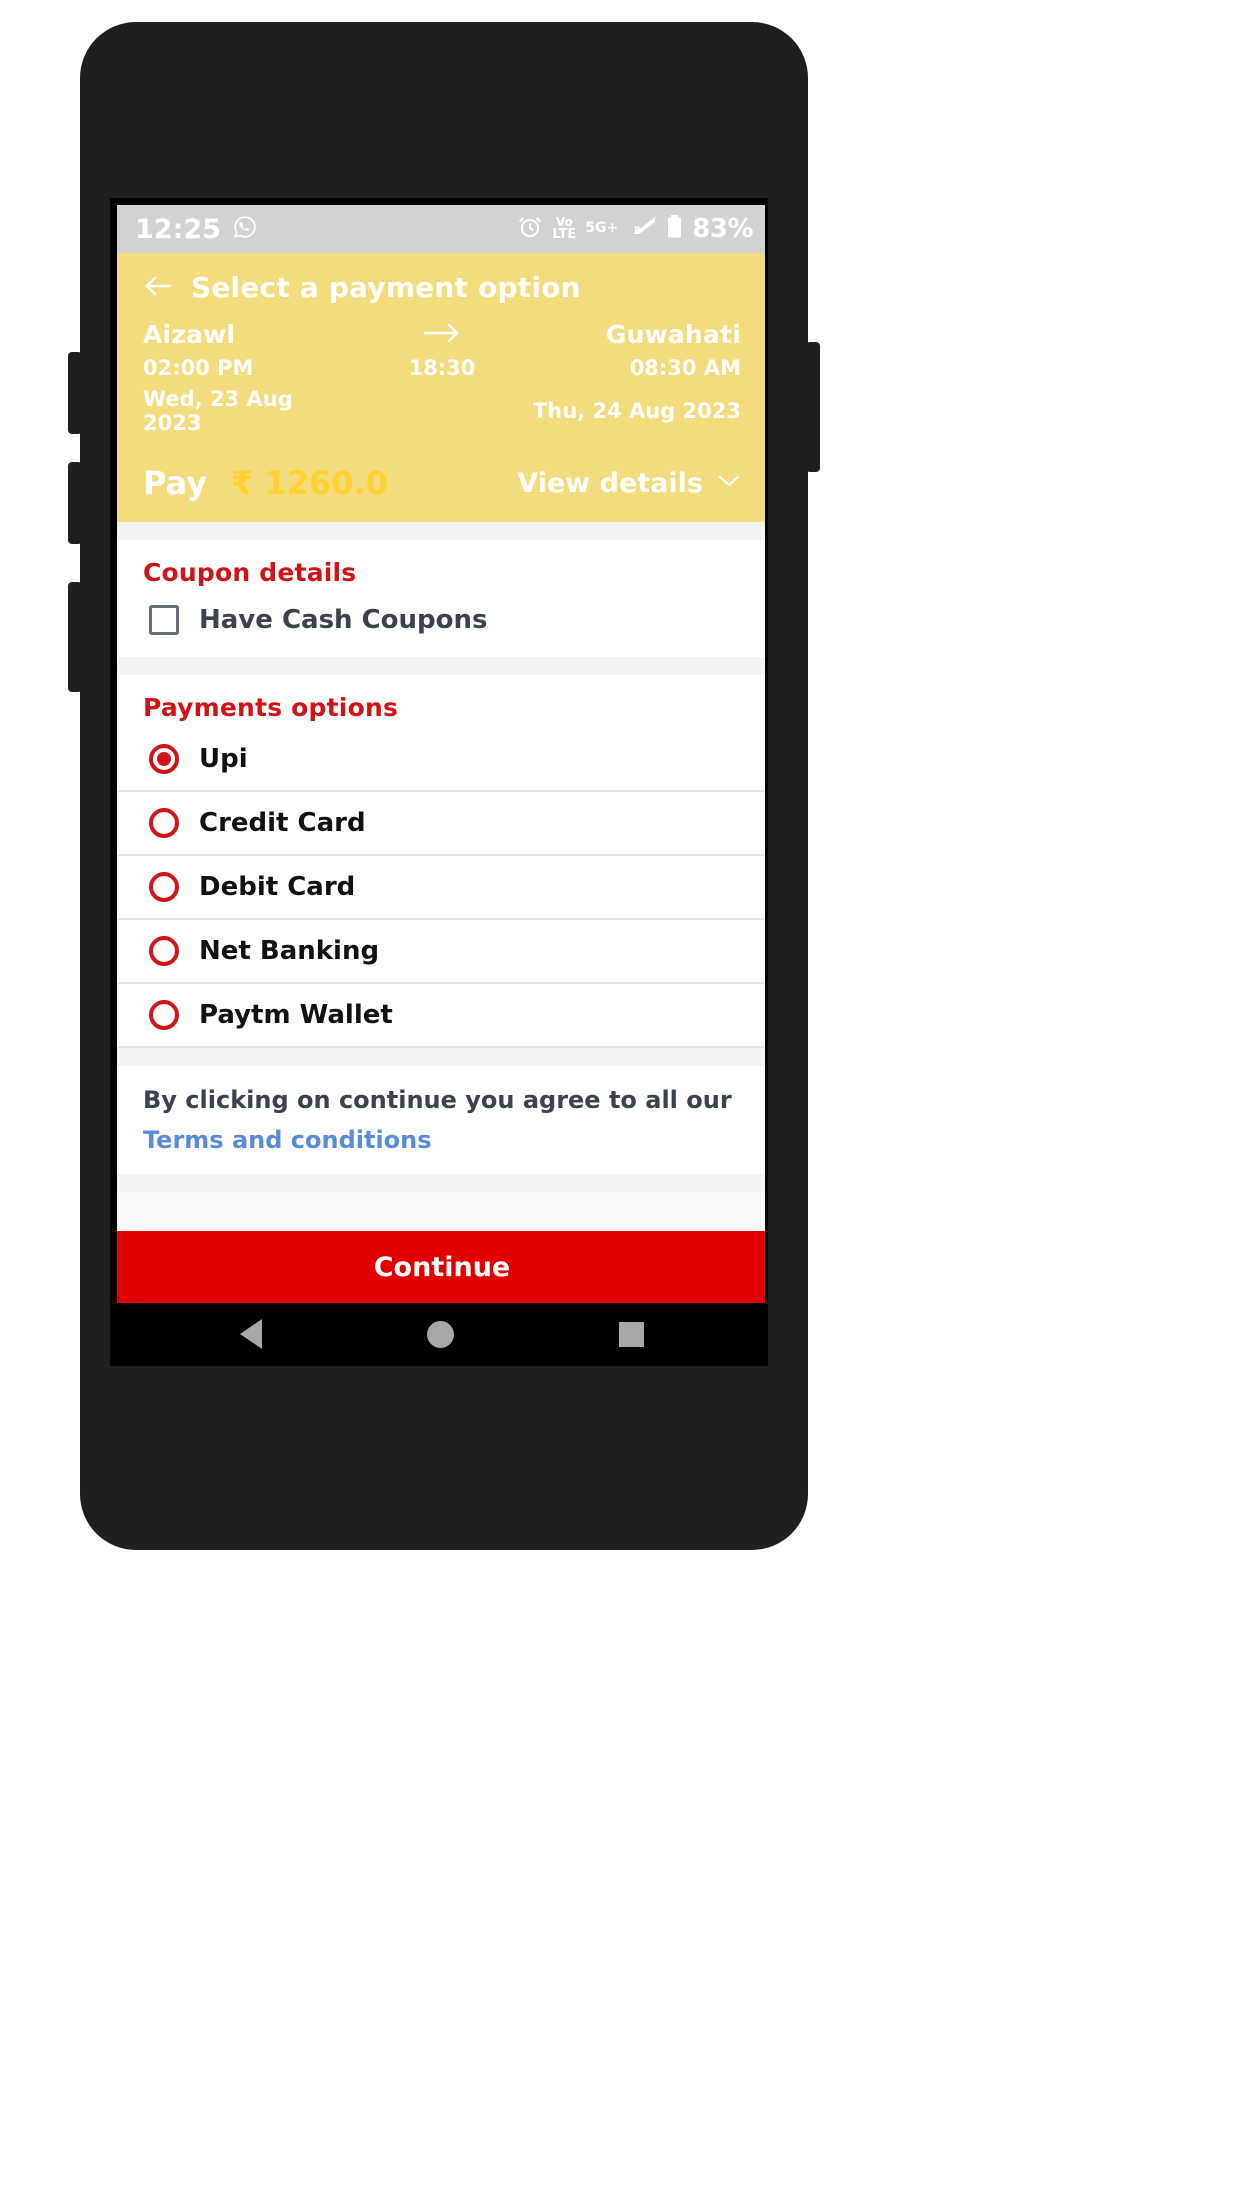  What do you see at coordinates (198, 368) in the screenshot?
I see `departure-time: 02:00 PM` at bounding box center [198, 368].